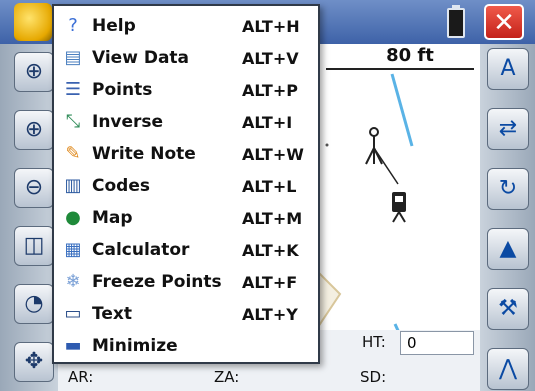  What do you see at coordinates (114, 26) in the screenshot?
I see `menu-item-label: Help` at bounding box center [114, 26].